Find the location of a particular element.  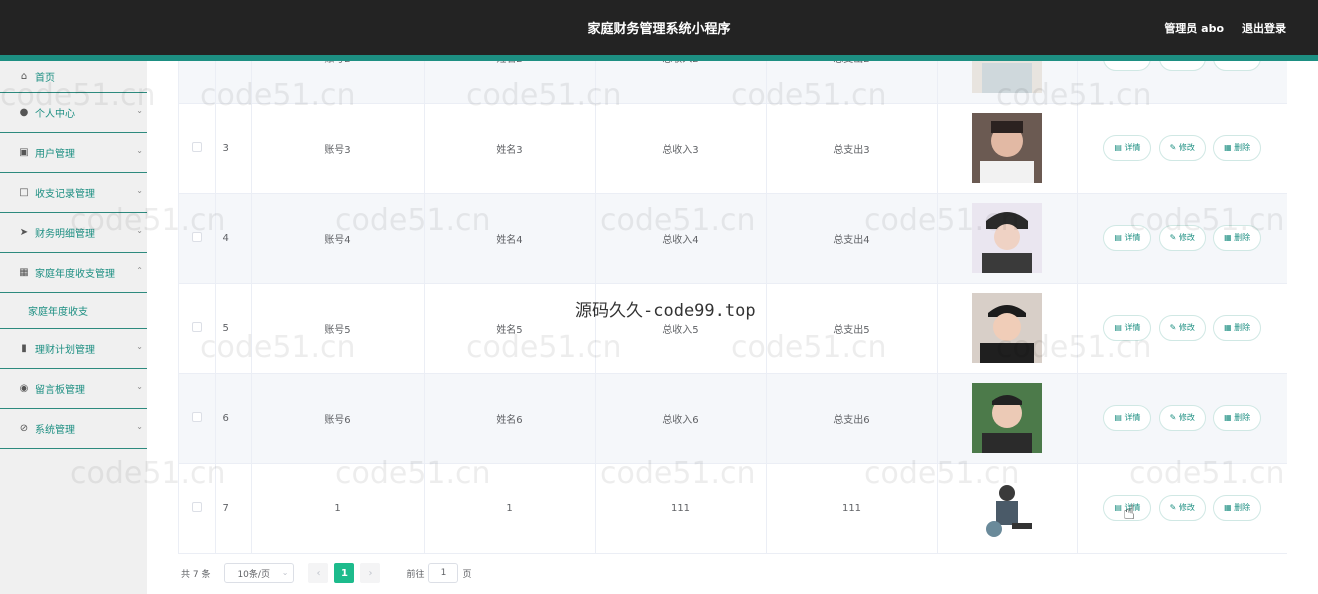

cell-expense: 总支出5 is located at coordinates (852, 328).